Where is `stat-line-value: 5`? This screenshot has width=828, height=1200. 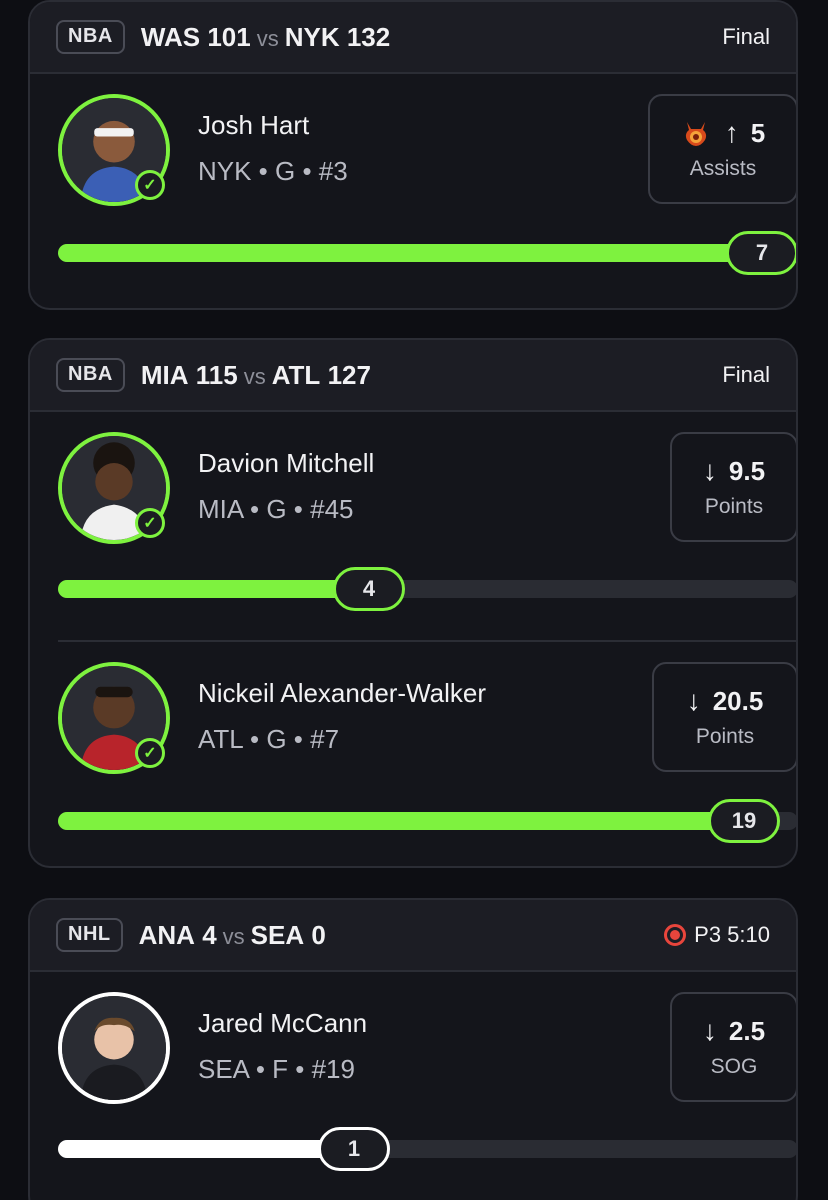 stat-line-value: 5 is located at coordinates (758, 132).